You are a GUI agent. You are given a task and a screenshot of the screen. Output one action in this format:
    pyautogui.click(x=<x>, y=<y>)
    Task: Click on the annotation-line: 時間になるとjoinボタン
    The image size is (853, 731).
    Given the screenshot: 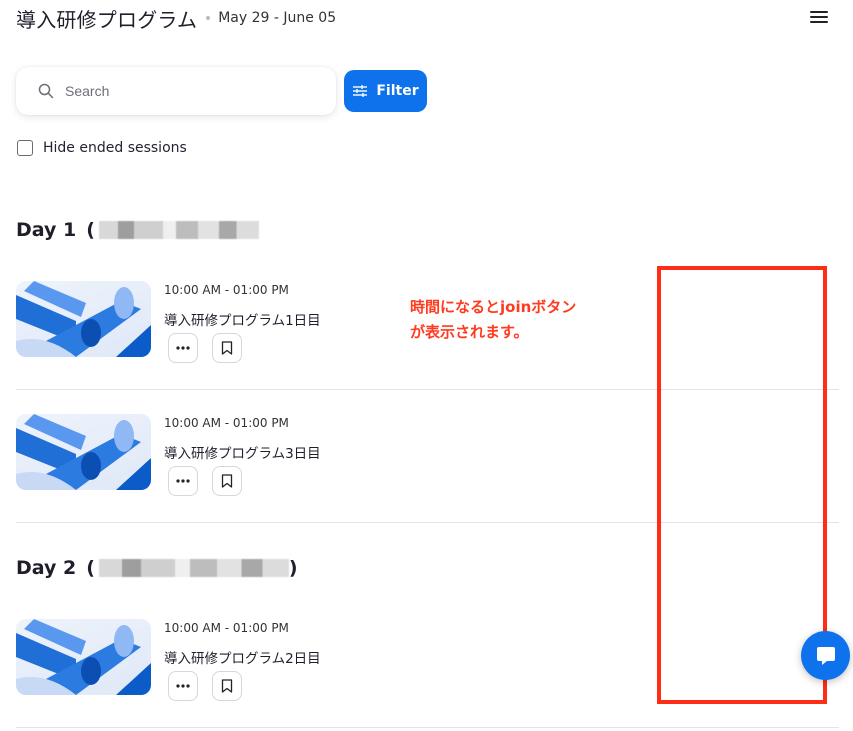 What is the action you would take?
    pyautogui.click(x=493, y=307)
    